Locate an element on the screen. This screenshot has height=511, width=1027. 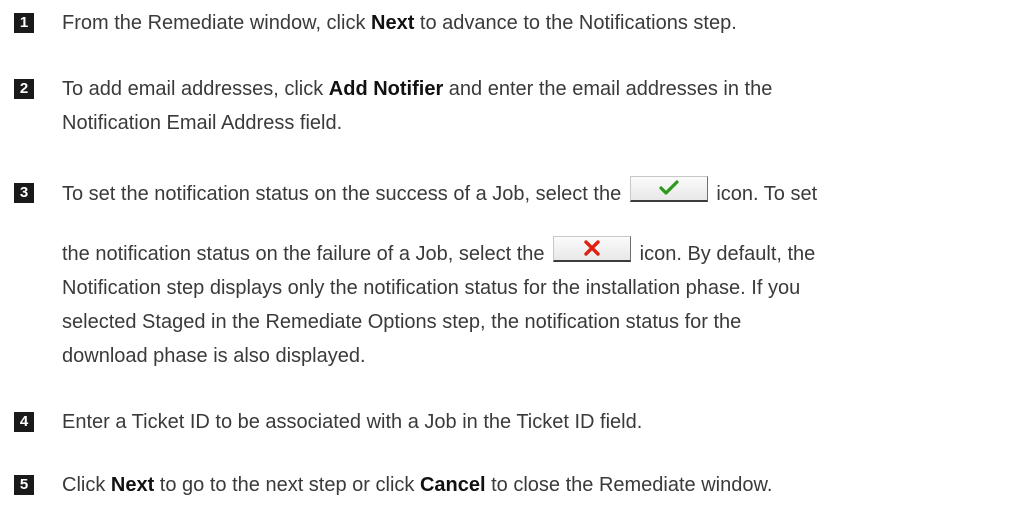
add-notifier-label: Add Notifier is located at coordinates (386, 89).